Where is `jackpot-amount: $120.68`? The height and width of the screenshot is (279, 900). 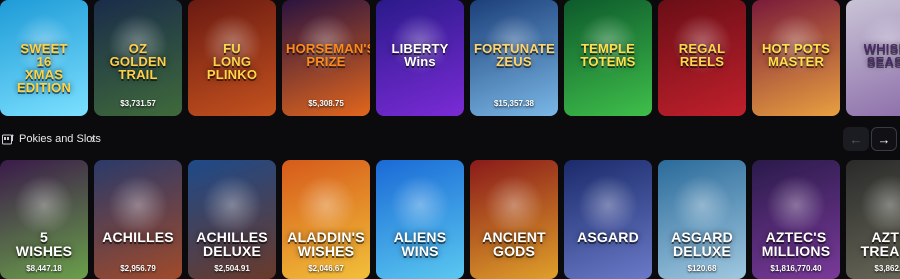
jackpot-amount: $120.68 is located at coordinates (702, 268).